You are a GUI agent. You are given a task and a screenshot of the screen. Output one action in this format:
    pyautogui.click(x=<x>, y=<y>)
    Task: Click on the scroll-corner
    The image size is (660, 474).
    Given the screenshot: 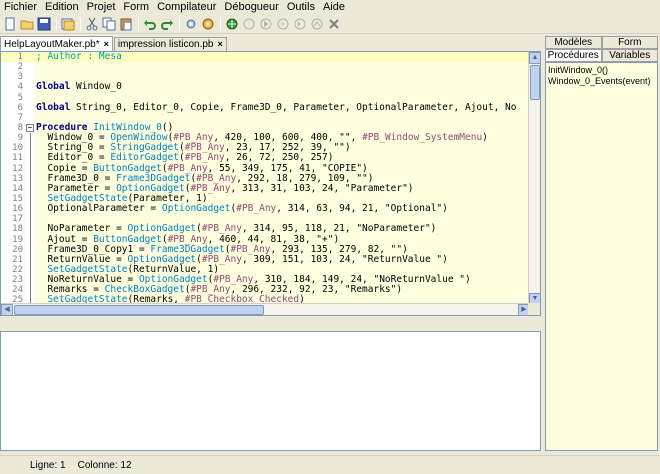 What is the action you would take?
    pyautogui.click(x=534, y=309)
    